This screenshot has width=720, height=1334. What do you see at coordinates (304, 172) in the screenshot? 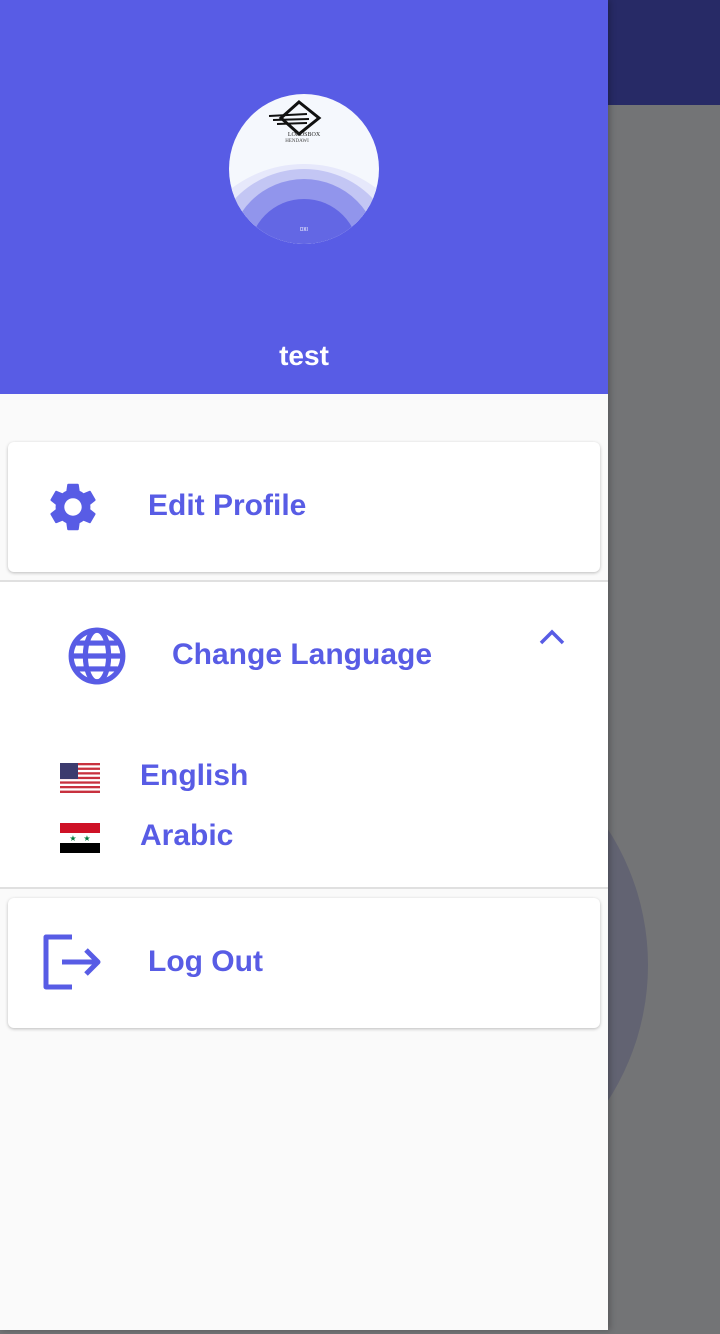
I see `lordsbox-logo-icon: DXI LORDSBOX HENDAWI` at bounding box center [304, 172].